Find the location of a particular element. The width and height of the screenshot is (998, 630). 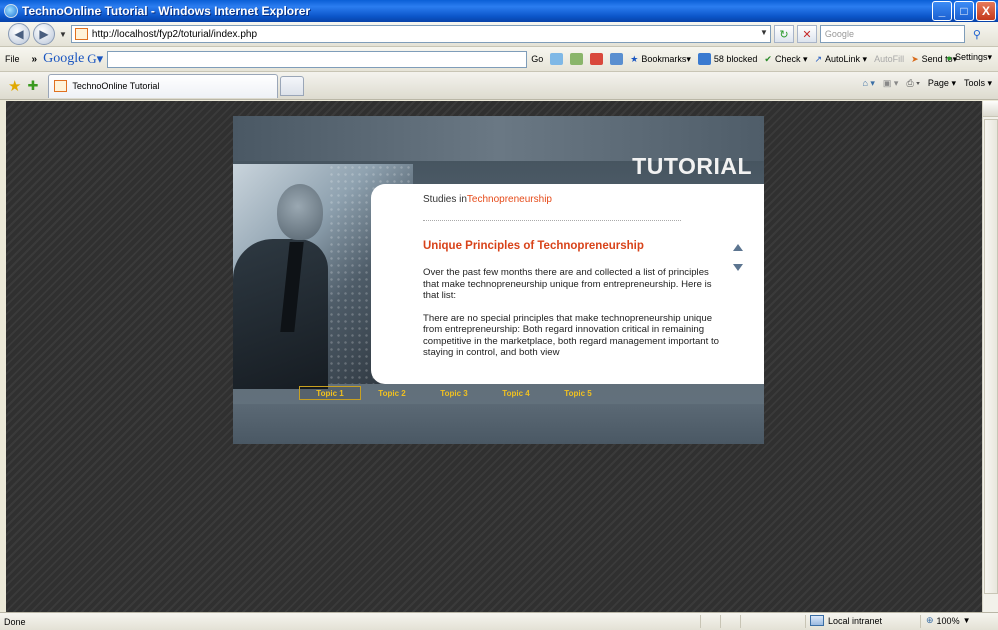

address-tools: ↻ ✕ is located at coordinates (795, 34).